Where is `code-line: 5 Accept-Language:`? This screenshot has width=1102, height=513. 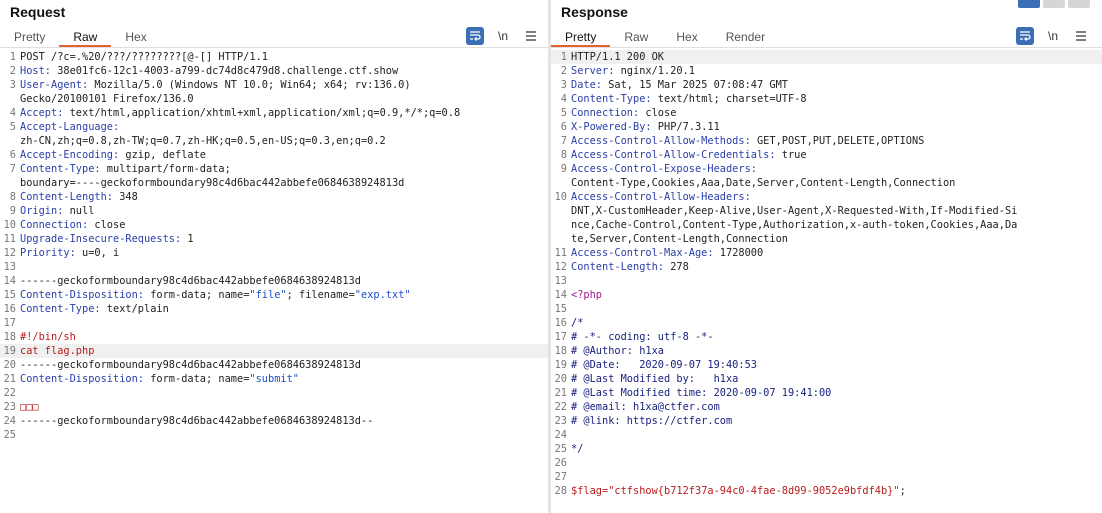
code-line: 5 Accept-Language: is located at coordinates (274, 127).